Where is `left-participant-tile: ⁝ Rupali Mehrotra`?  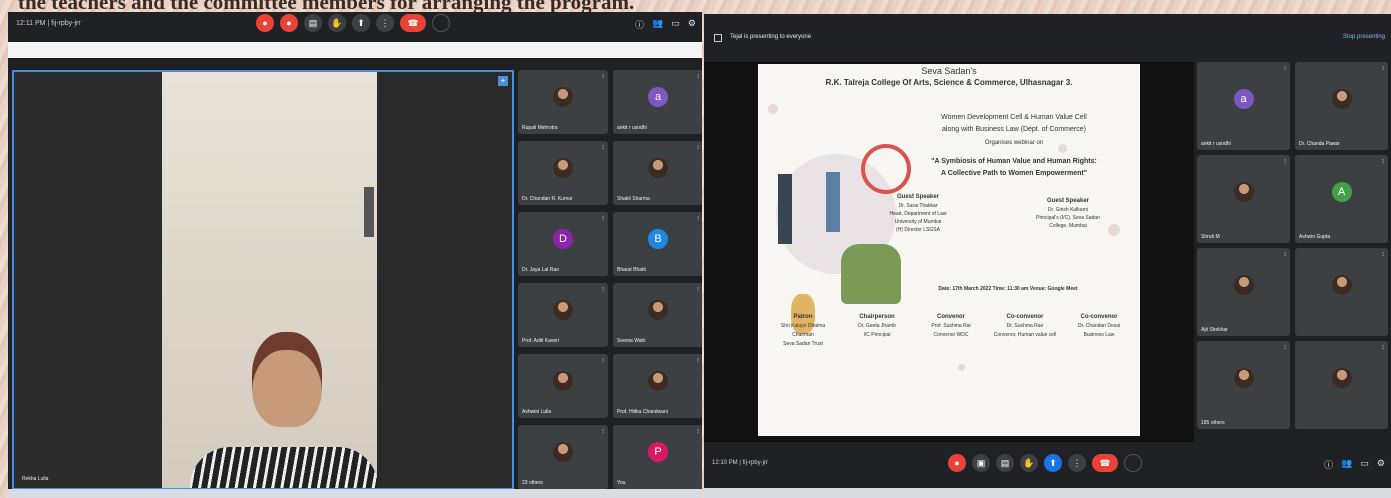 left-participant-tile: ⁝ Rupali Mehrotra is located at coordinates (563, 102).